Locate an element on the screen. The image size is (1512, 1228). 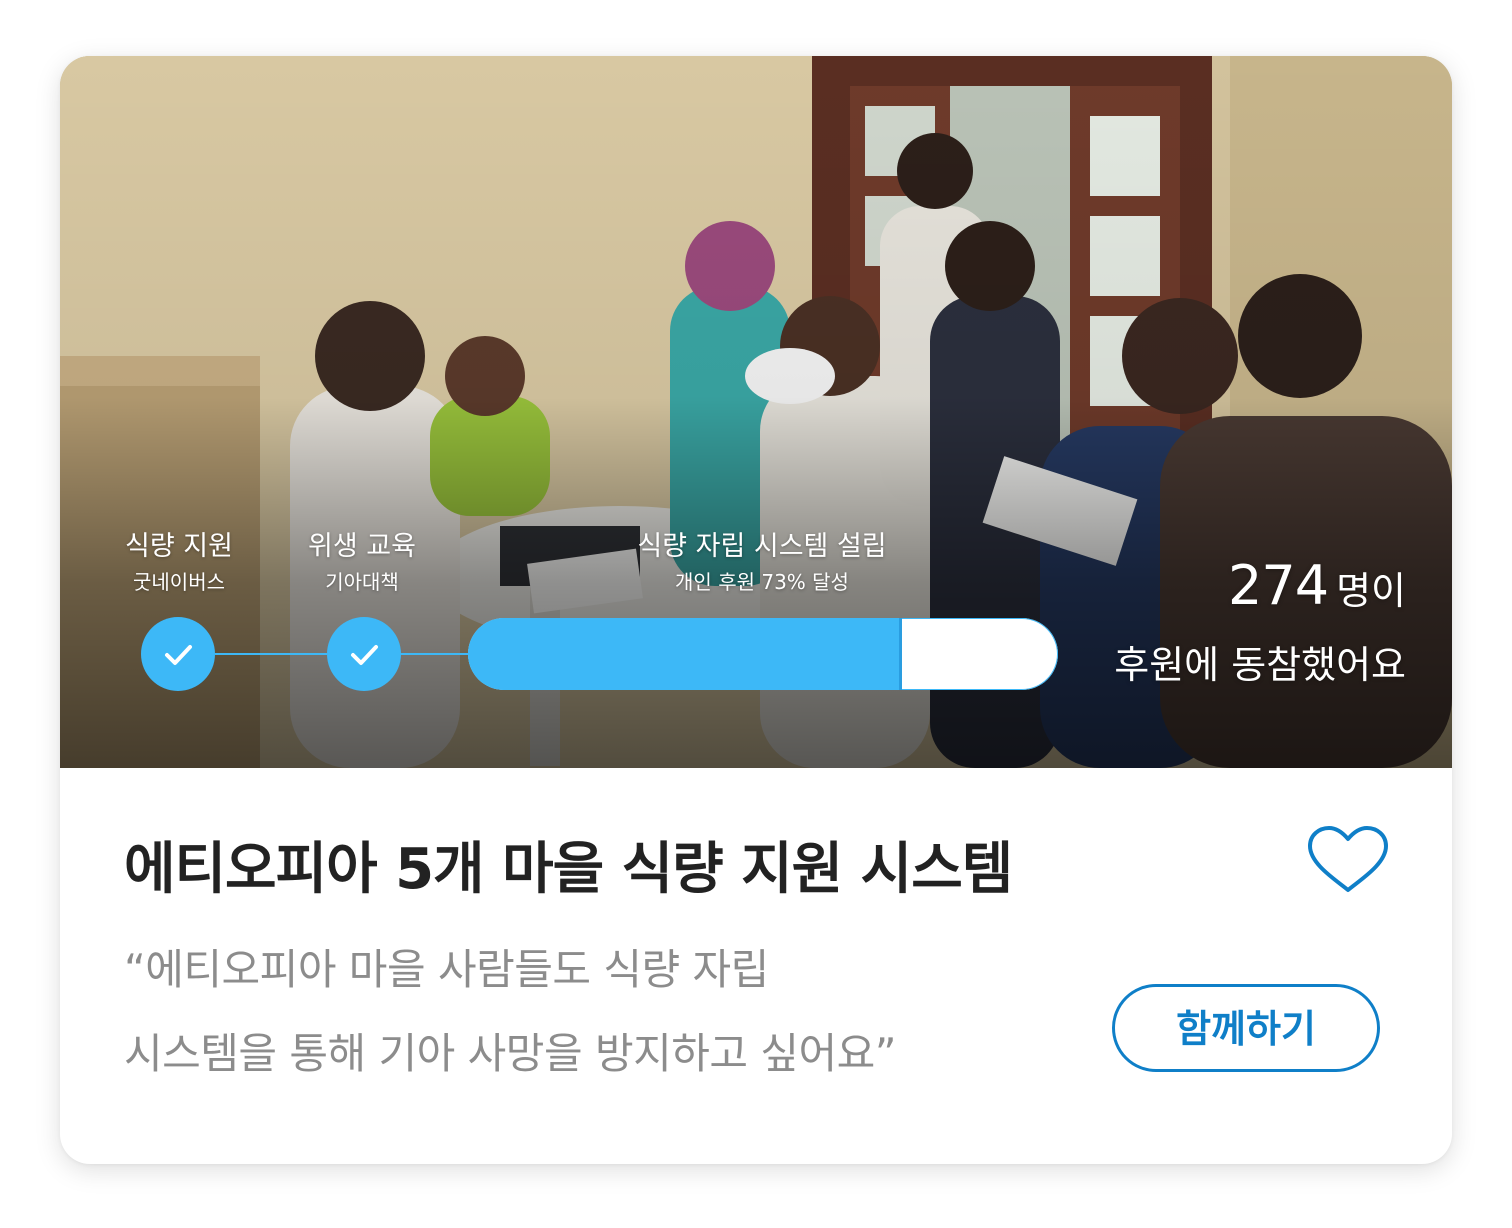
quote-line-1: “에티오피아 마을 사람들도 식량 자립 is located at coordinates (446, 969).